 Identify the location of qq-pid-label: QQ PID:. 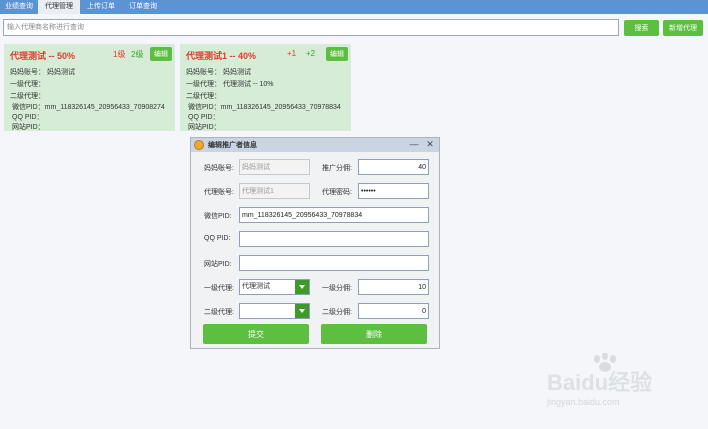
(217, 238).